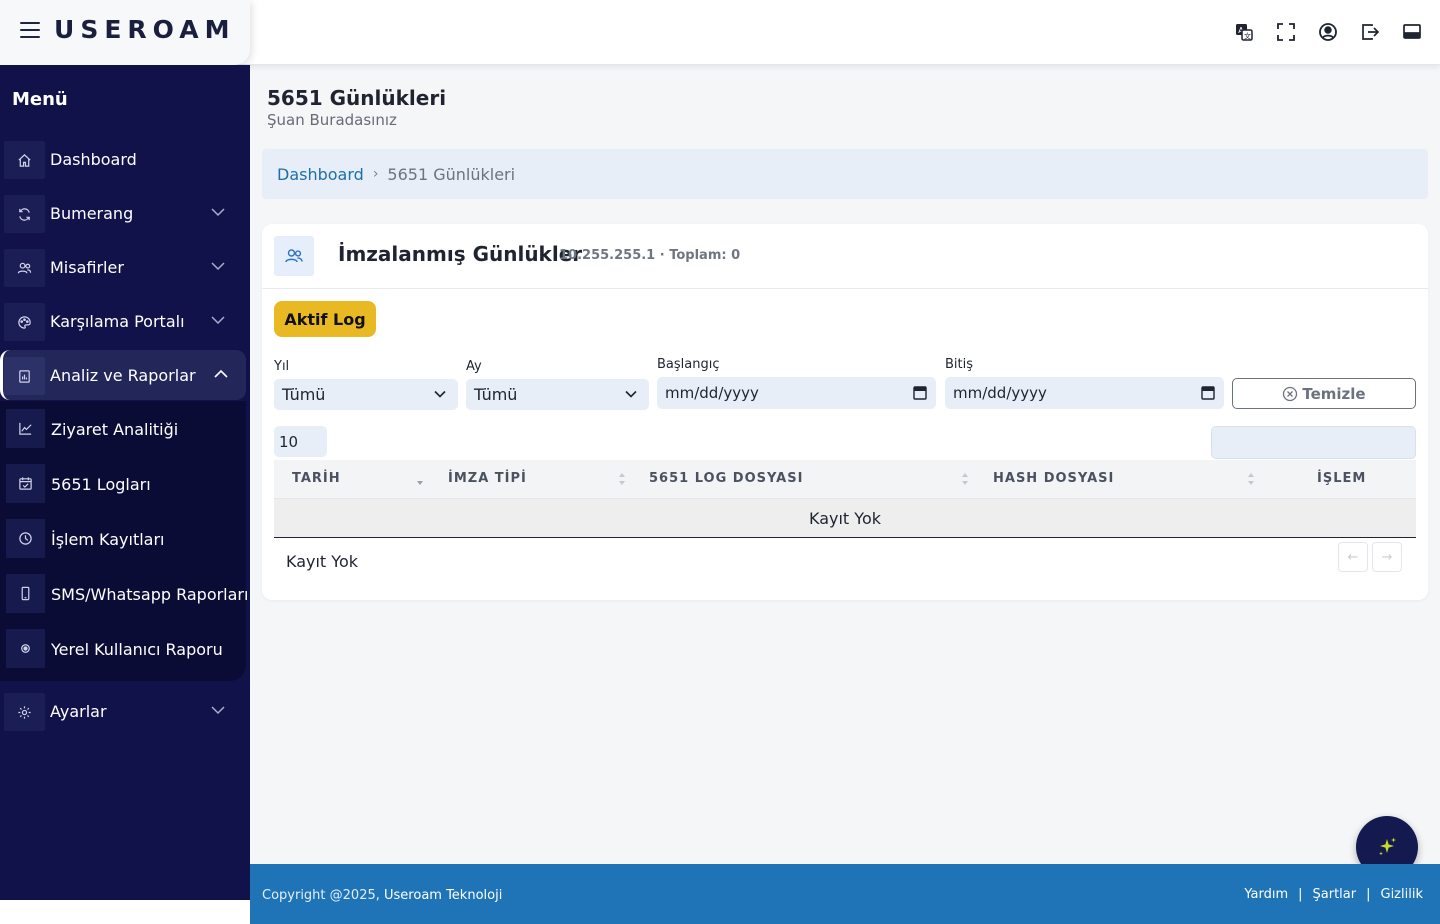 The width and height of the screenshot is (1440, 924). Describe the element at coordinates (192, 29) in the screenshot. I see `logo-letter: A` at that location.